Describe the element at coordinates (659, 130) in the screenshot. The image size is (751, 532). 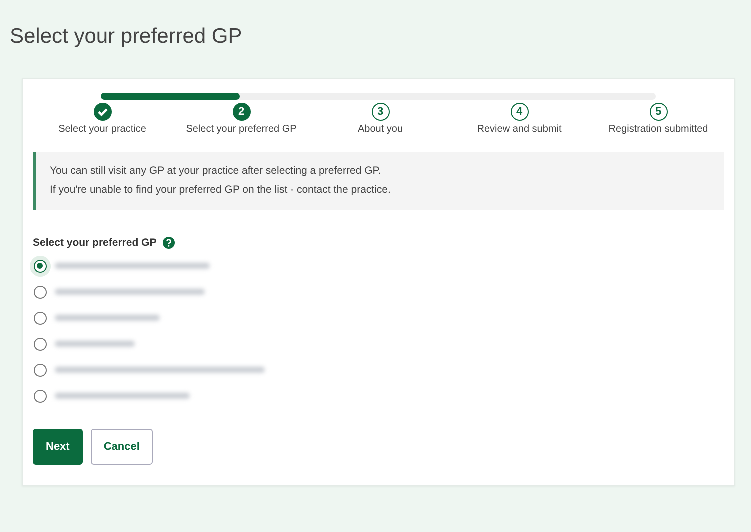
I see `step-label: Registration submitted` at that location.